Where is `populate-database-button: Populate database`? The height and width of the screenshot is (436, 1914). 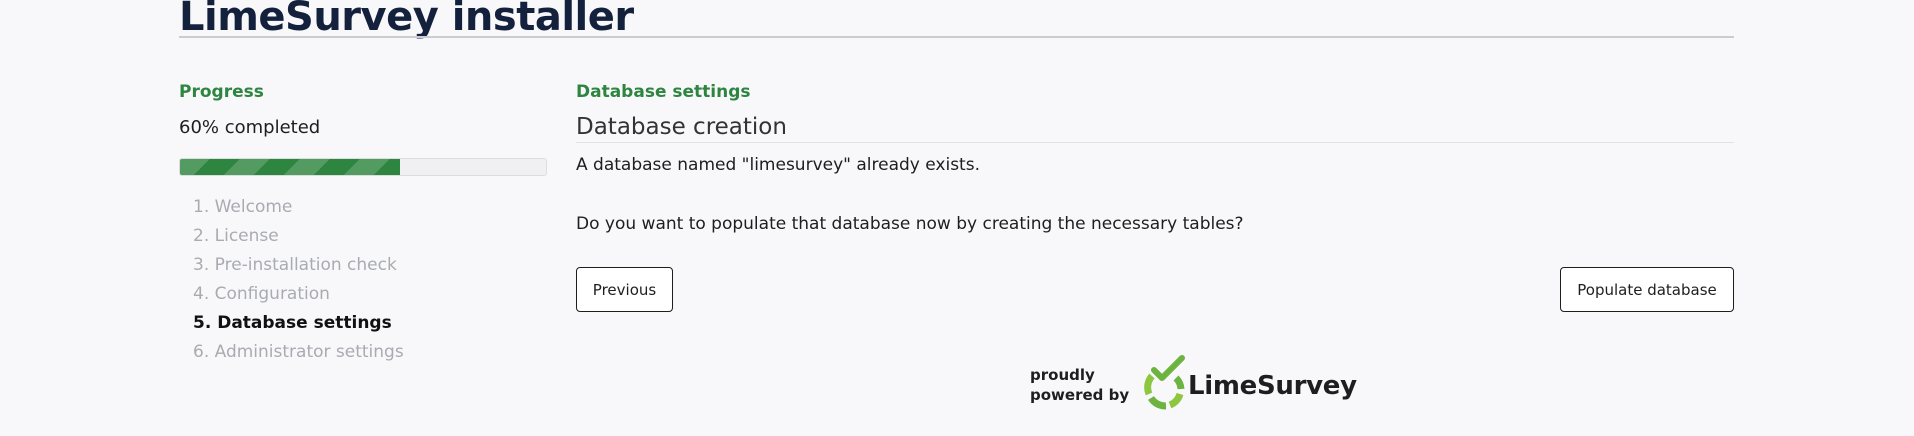 populate-database-button: Populate database is located at coordinates (1647, 289).